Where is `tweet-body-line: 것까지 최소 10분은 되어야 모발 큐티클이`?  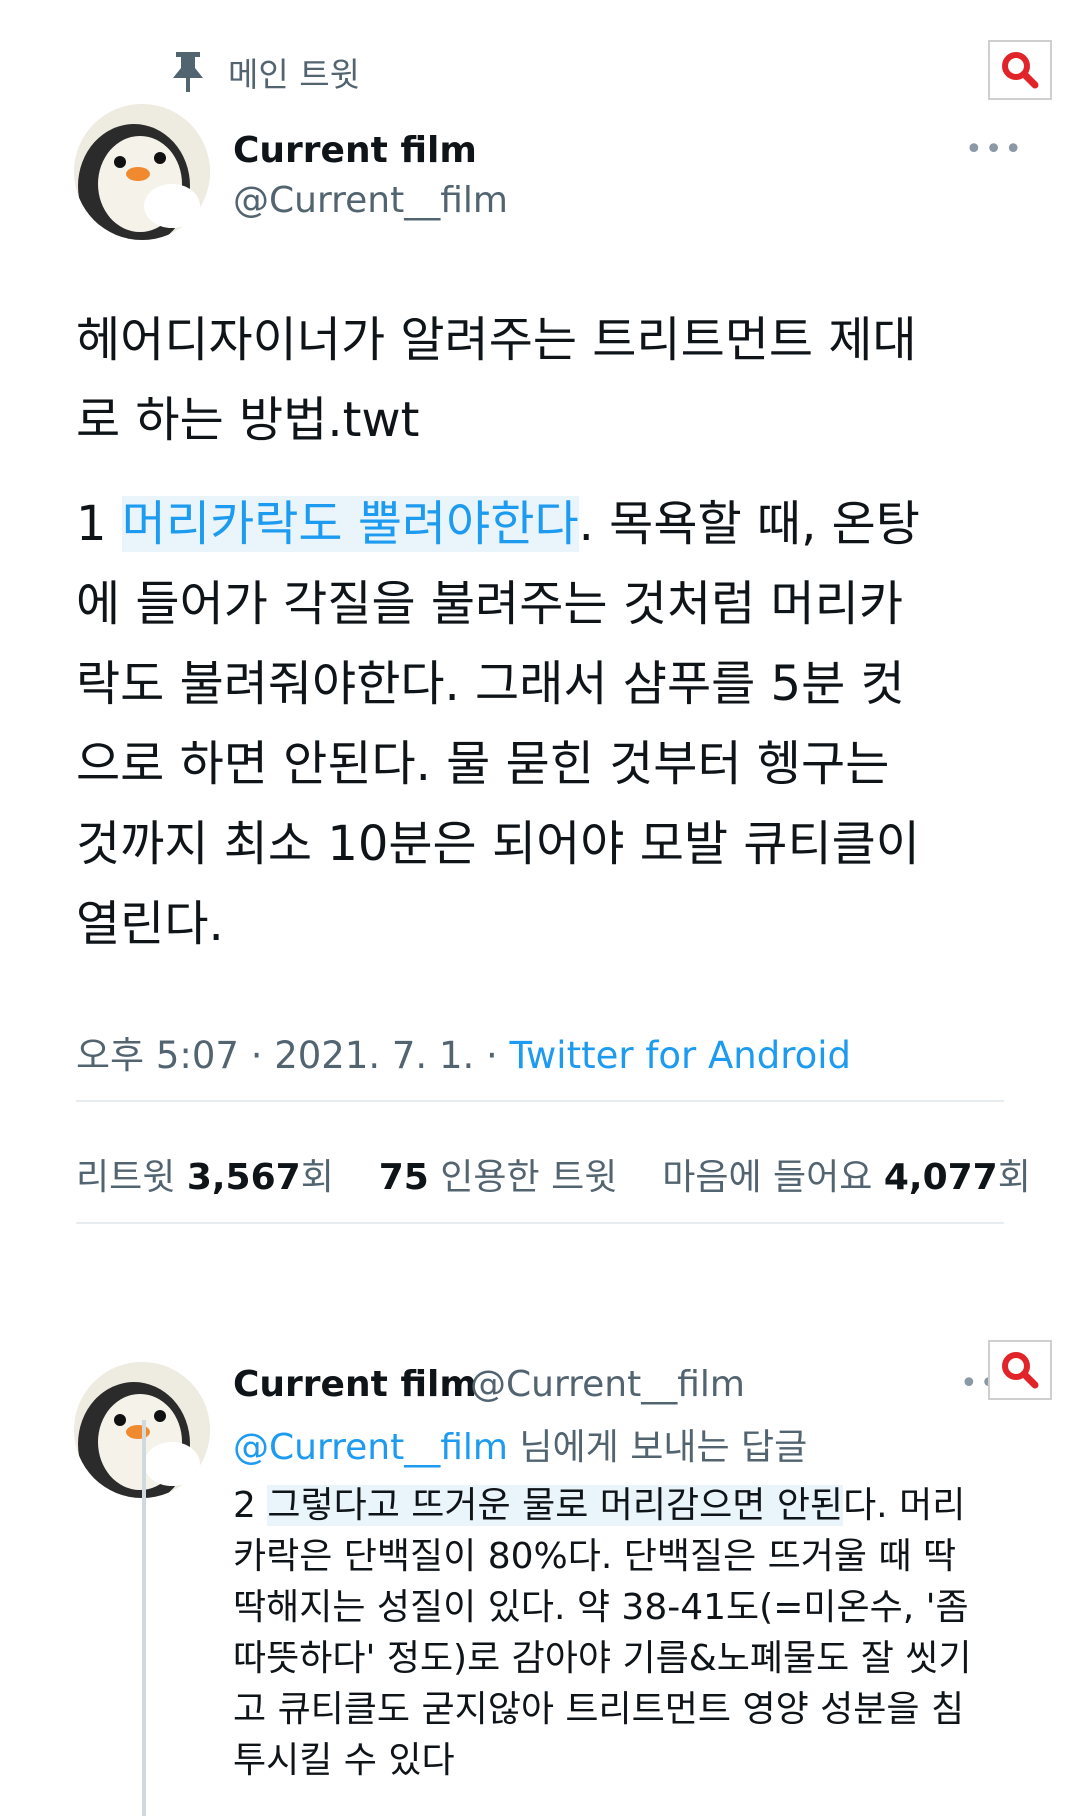
tweet-body-line: 것까지 최소 10분은 되어야 모발 큐티클이 is located at coordinates (498, 844).